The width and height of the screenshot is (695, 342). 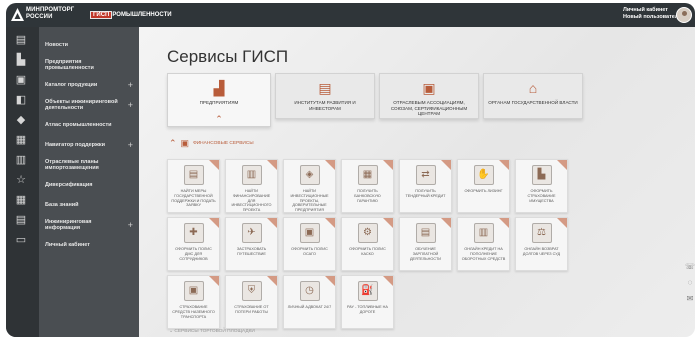 I want to click on atlas-icon: ◆, so click(x=21, y=120).